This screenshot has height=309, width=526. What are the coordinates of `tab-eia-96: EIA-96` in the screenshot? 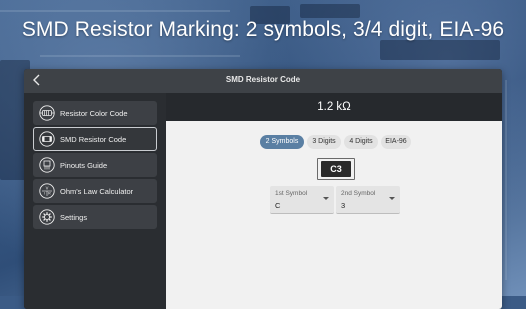 It's located at (396, 142).